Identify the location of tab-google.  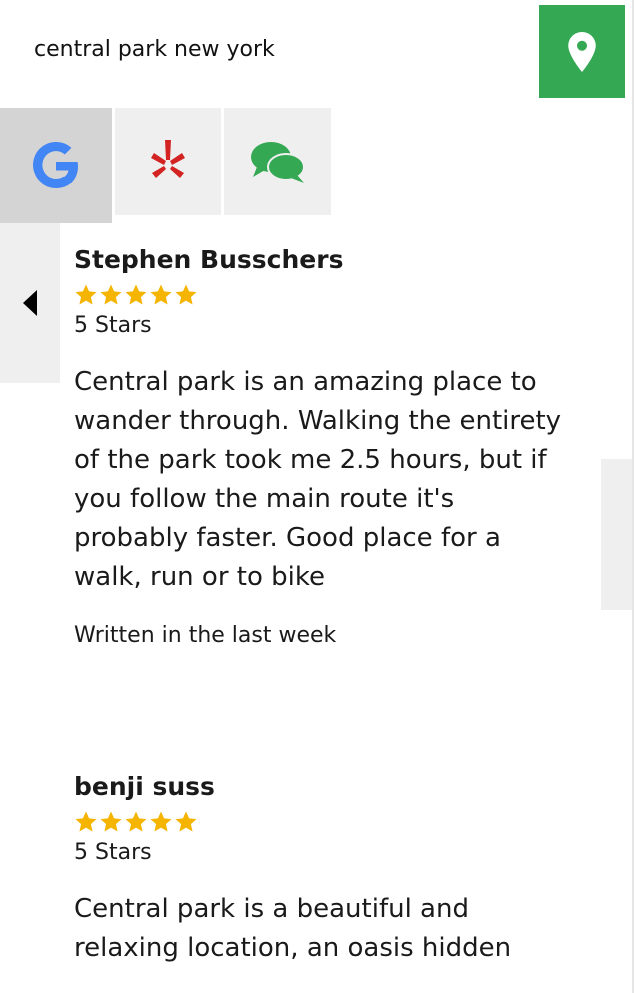
(56, 165).